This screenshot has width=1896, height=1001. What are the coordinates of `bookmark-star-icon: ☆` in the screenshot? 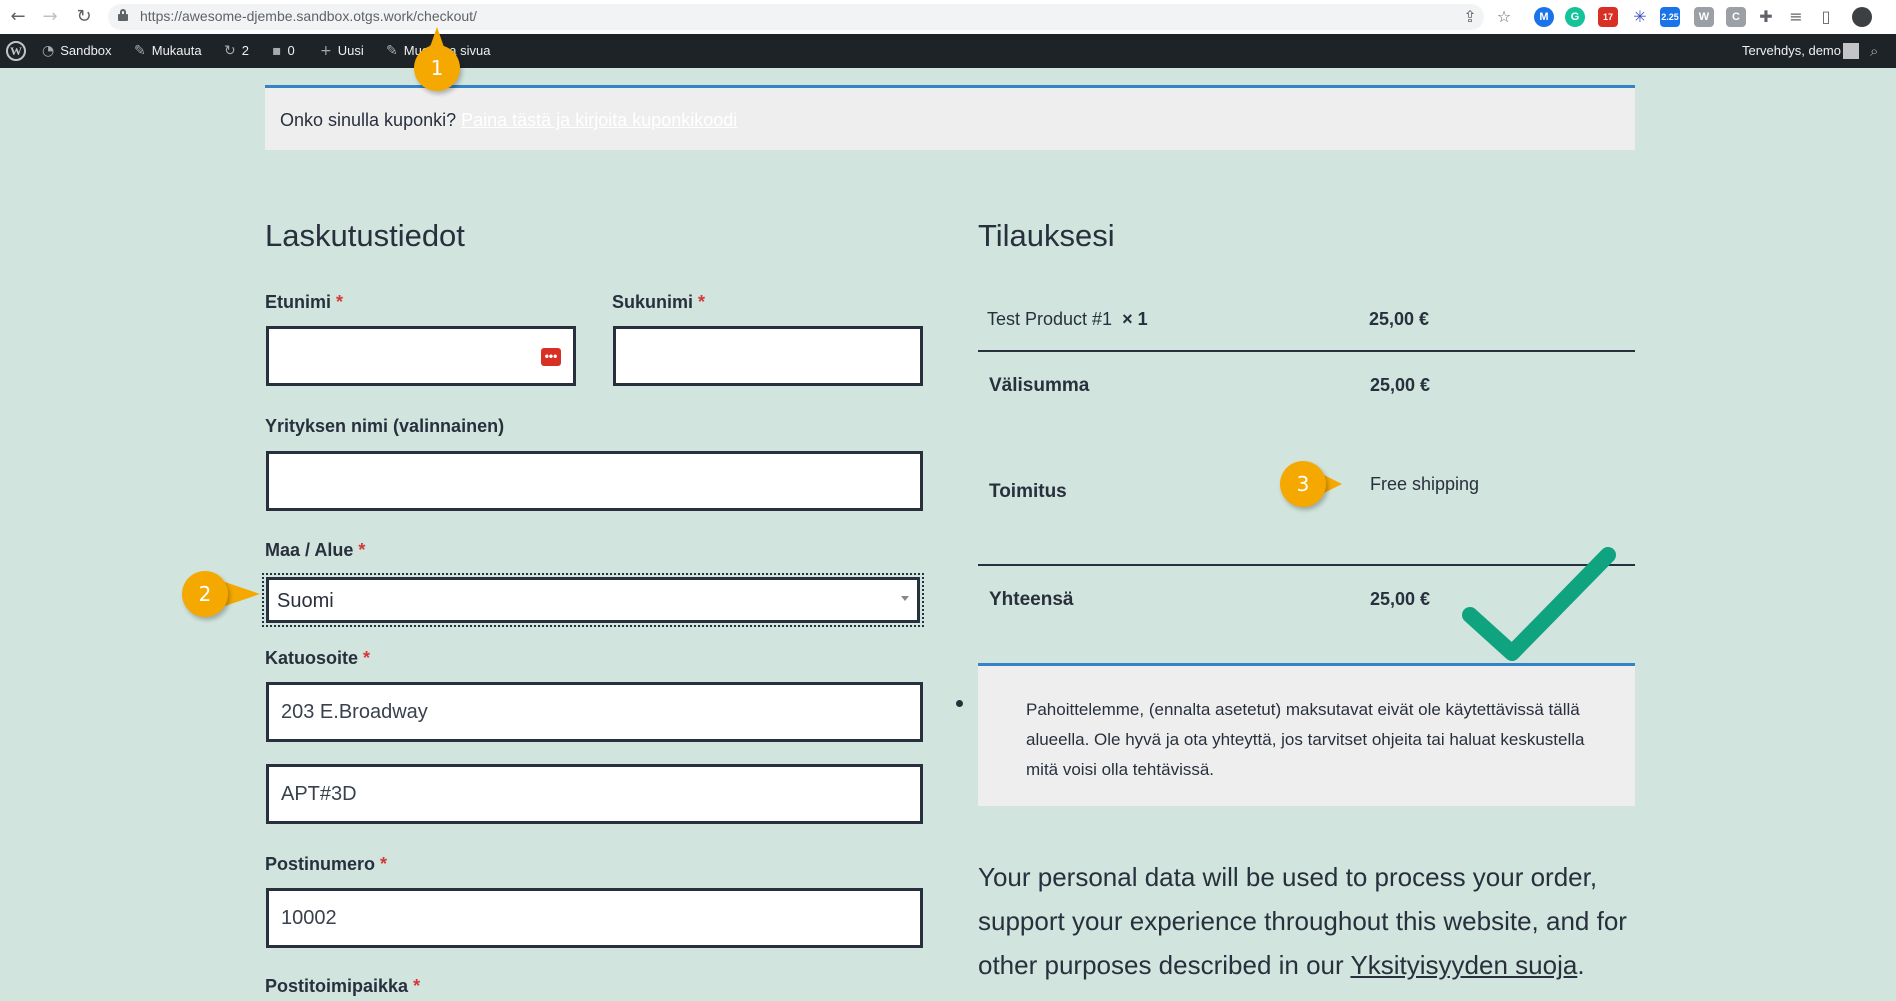 It's located at (1504, 17).